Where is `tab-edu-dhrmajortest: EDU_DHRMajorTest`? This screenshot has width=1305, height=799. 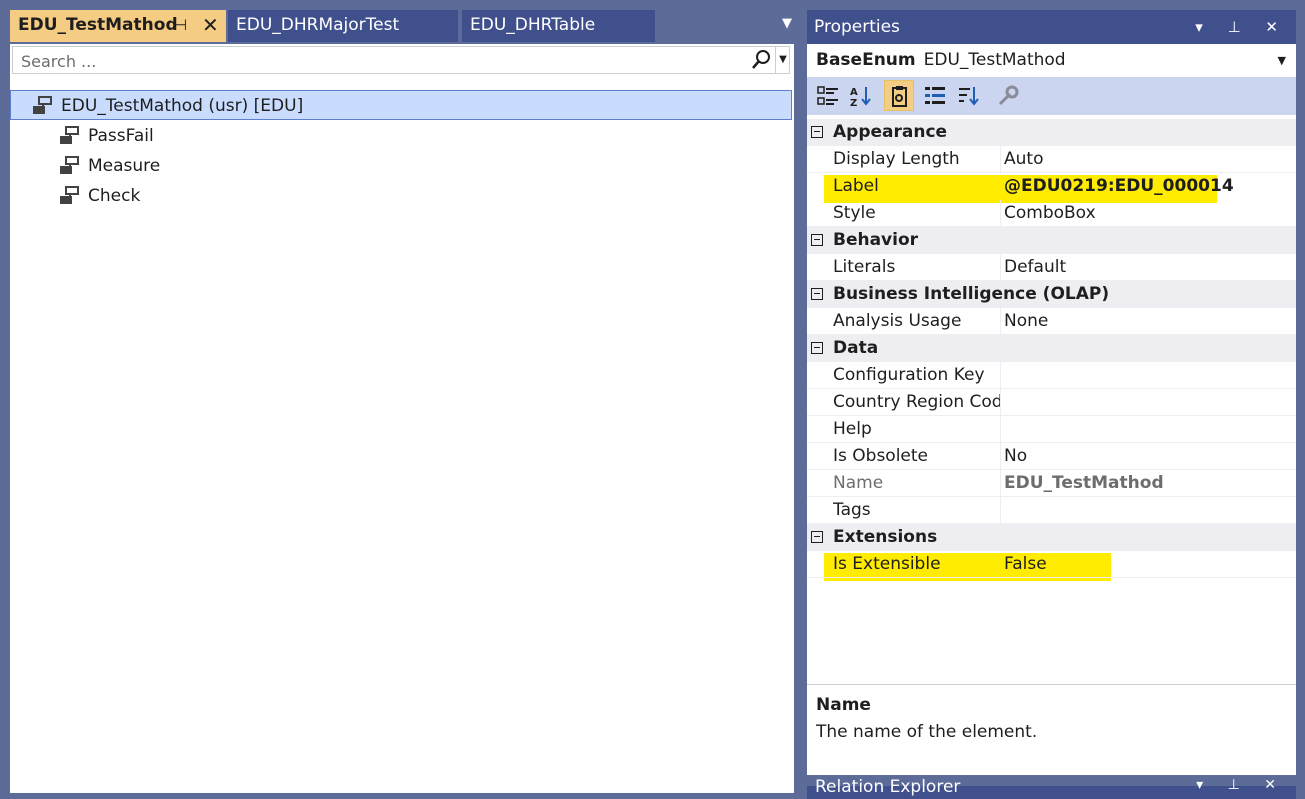 tab-edu-dhrmajortest: EDU_DHRMajorTest is located at coordinates (343, 26).